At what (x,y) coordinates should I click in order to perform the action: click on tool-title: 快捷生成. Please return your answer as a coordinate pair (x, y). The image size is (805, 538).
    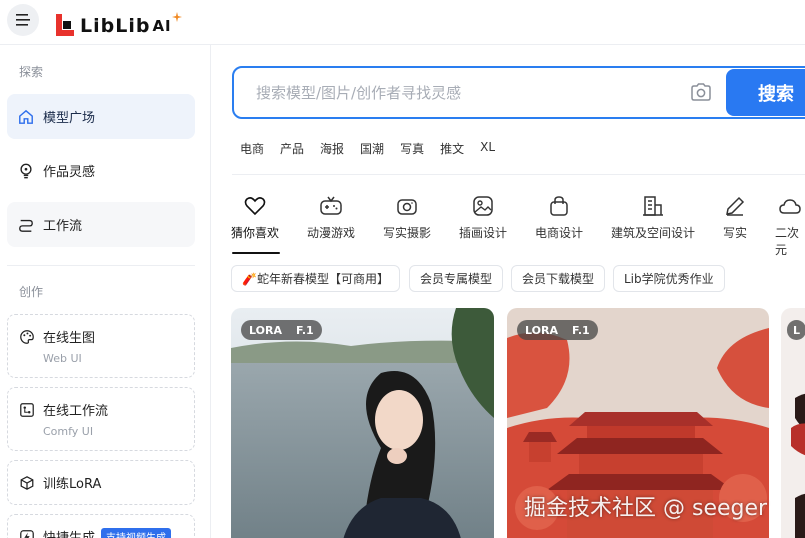
    Looking at the image, I should click on (69, 532).